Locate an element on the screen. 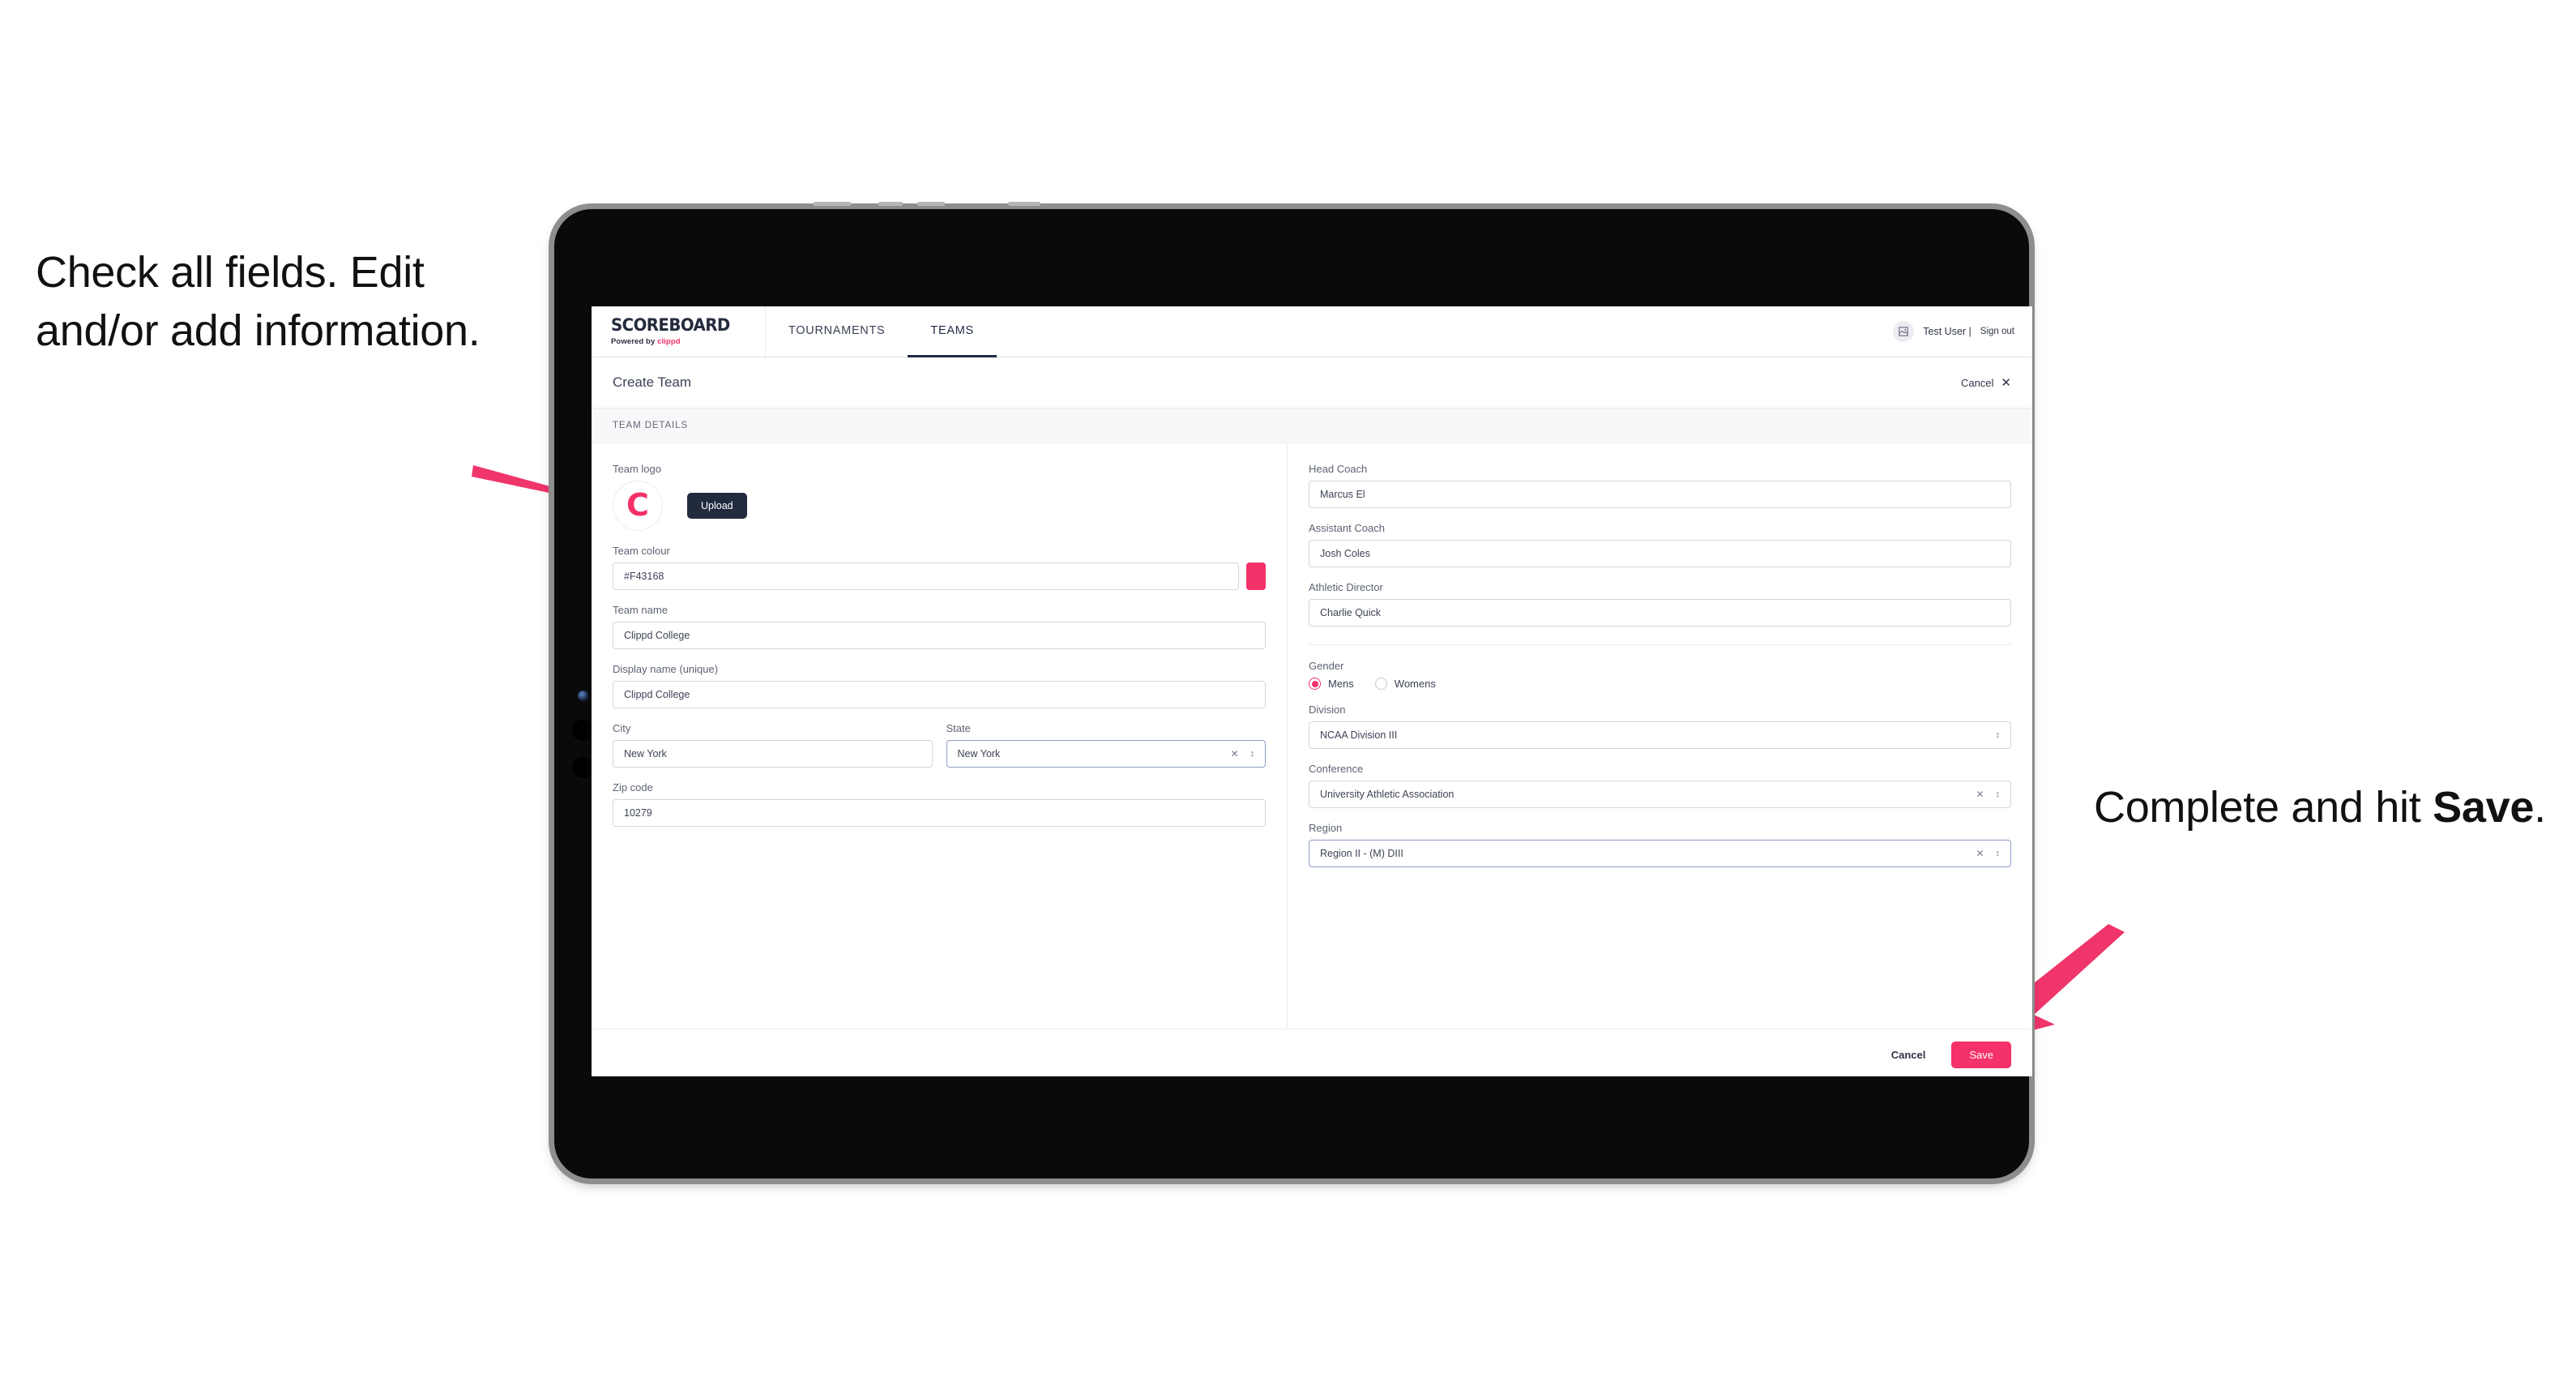 This screenshot has width=2576, height=1386. gender-label: Gender is located at coordinates (1326, 666).